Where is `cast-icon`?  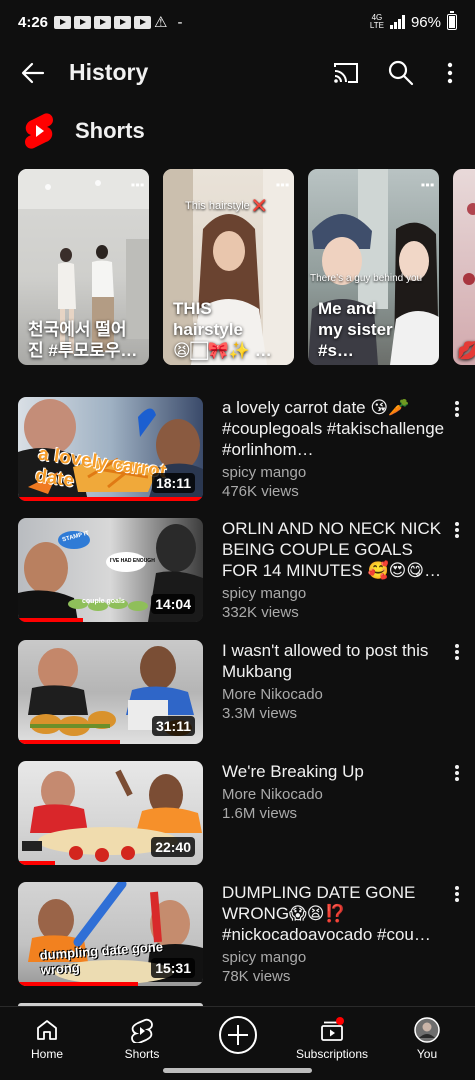 cast-icon is located at coordinates (346, 73).